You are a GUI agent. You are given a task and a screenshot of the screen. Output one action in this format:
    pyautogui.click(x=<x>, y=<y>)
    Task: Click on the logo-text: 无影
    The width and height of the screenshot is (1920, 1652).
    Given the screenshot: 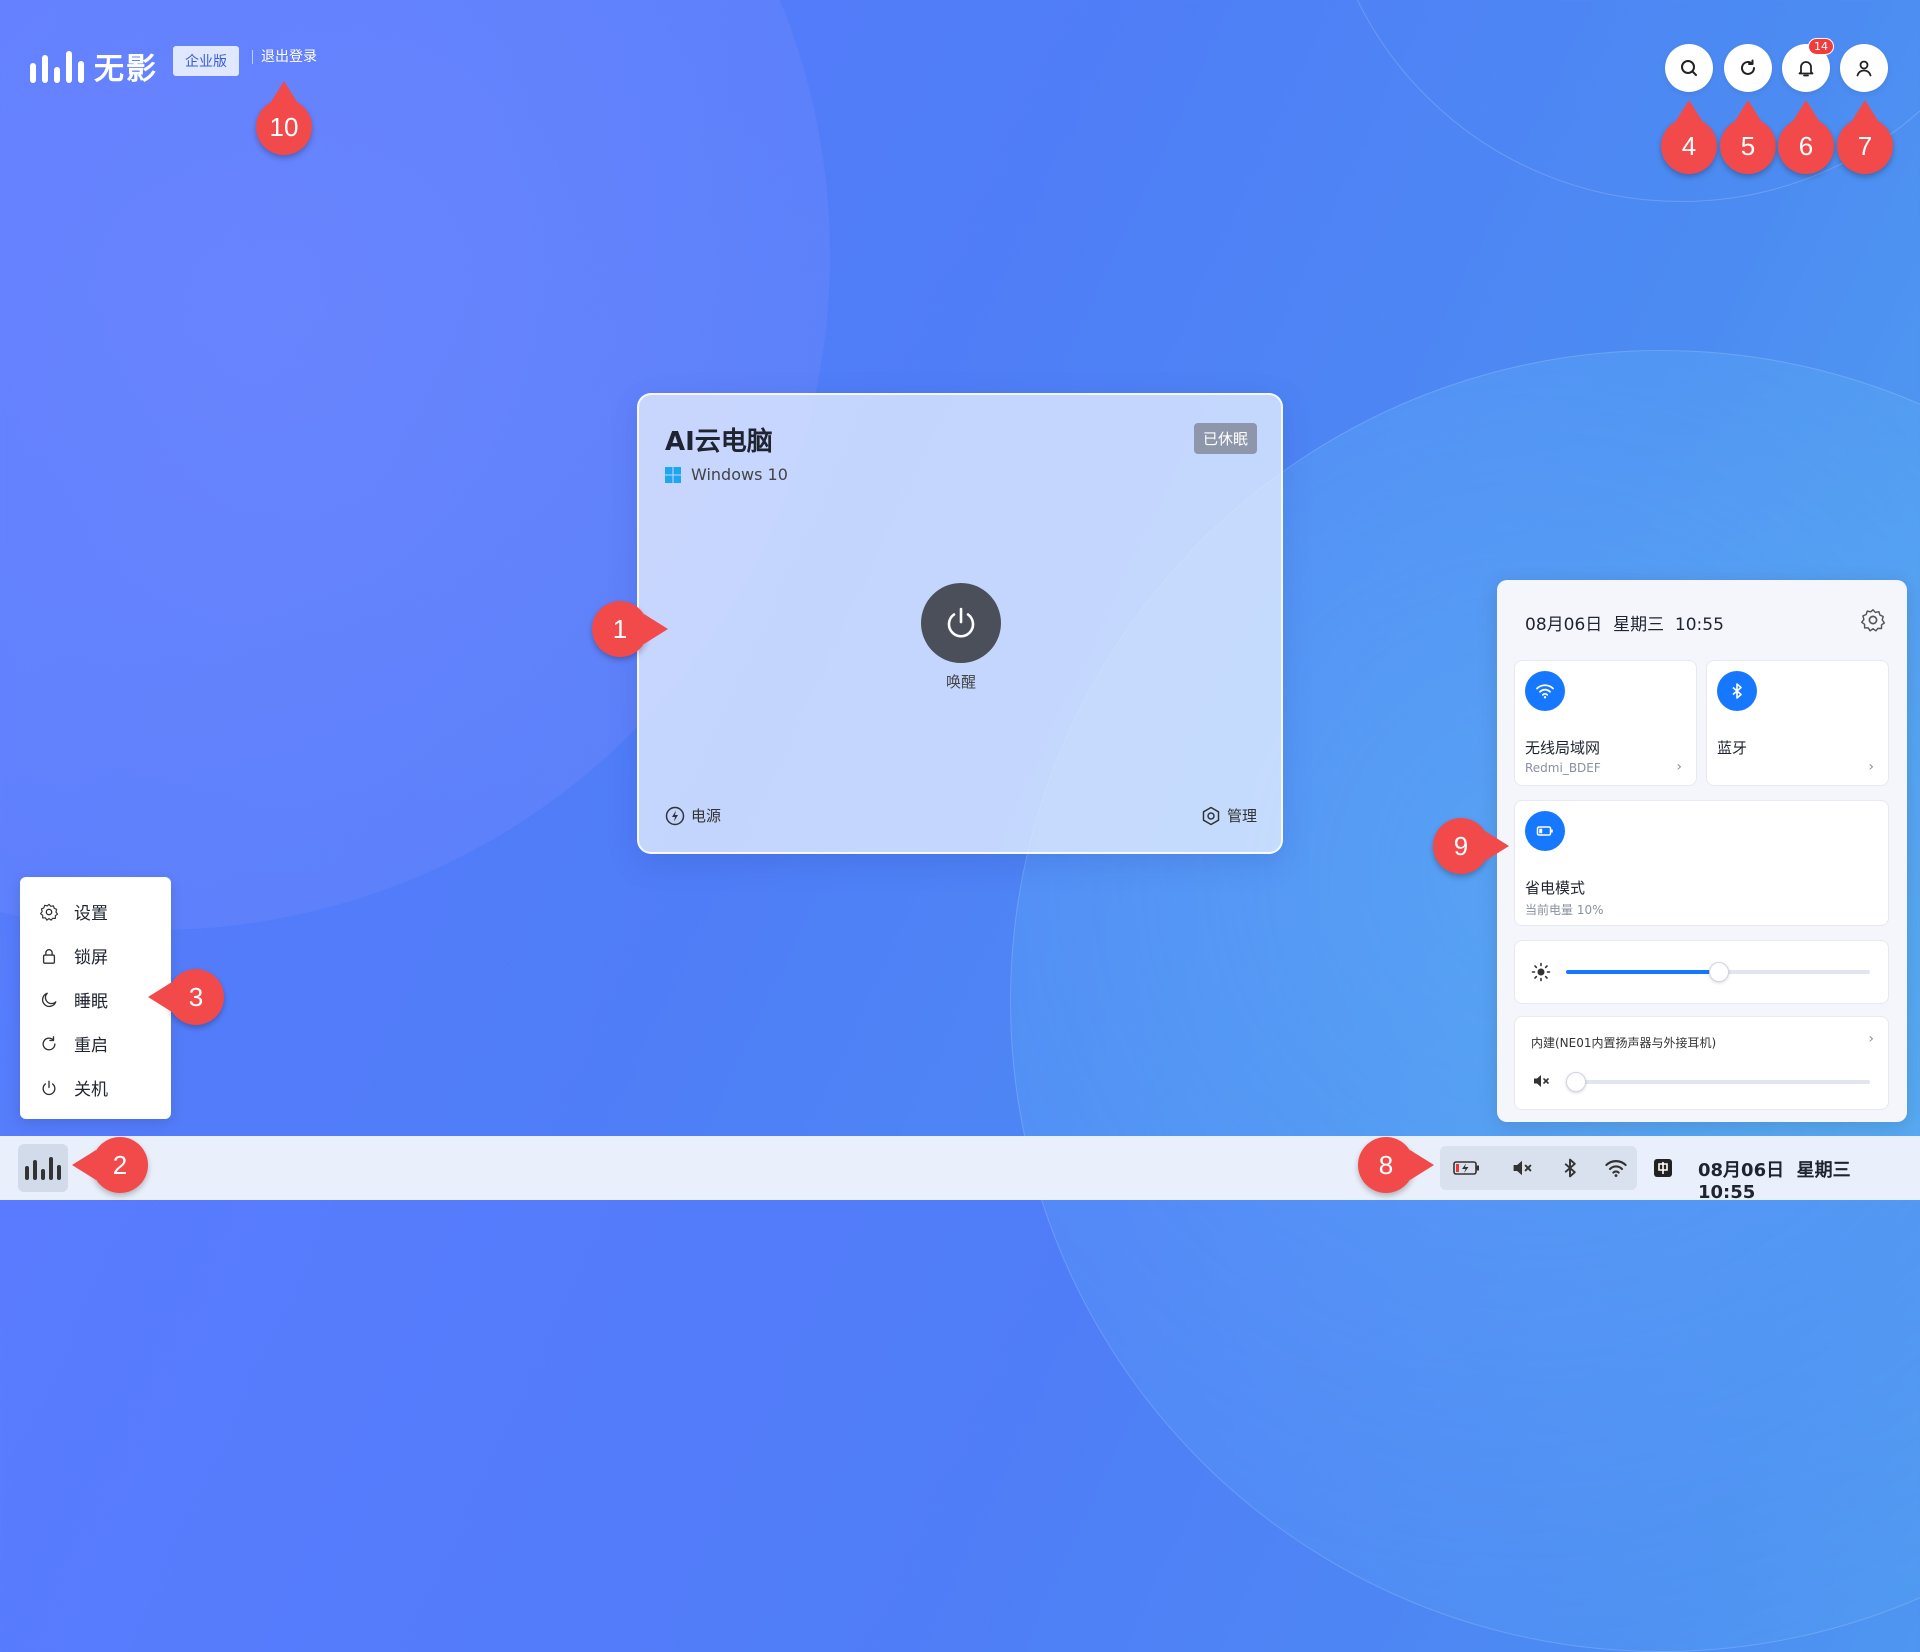 What is the action you would take?
    pyautogui.click(x=126, y=69)
    